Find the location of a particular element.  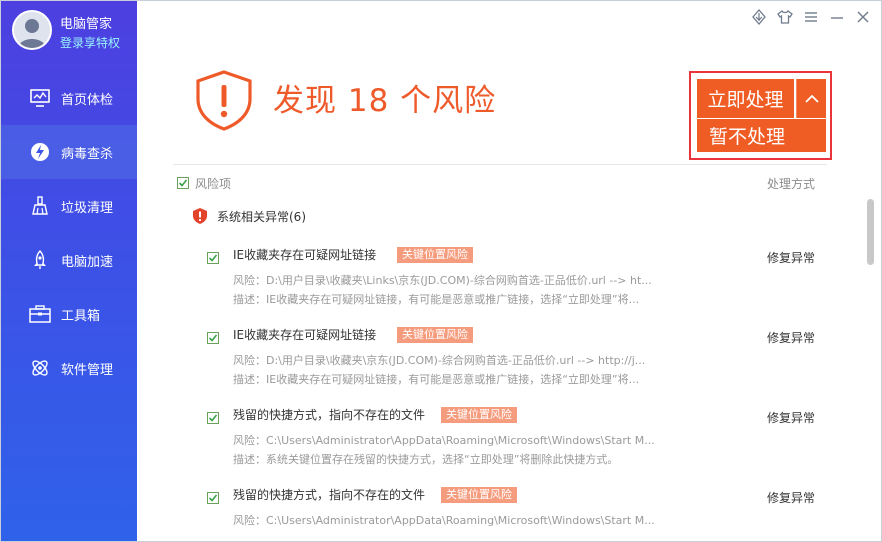

sidebar-item-label: 电脑加速 is located at coordinates (87, 262).